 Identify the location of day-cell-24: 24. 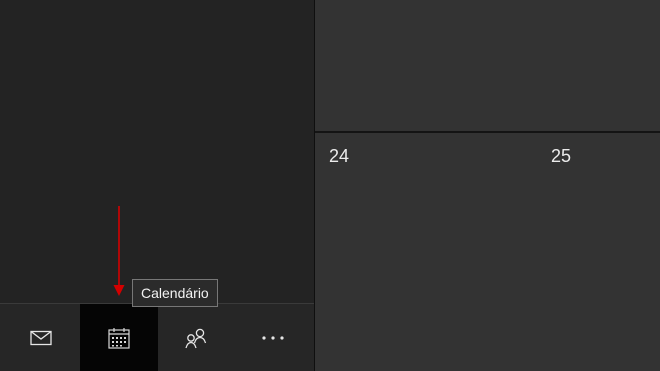
(339, 156).